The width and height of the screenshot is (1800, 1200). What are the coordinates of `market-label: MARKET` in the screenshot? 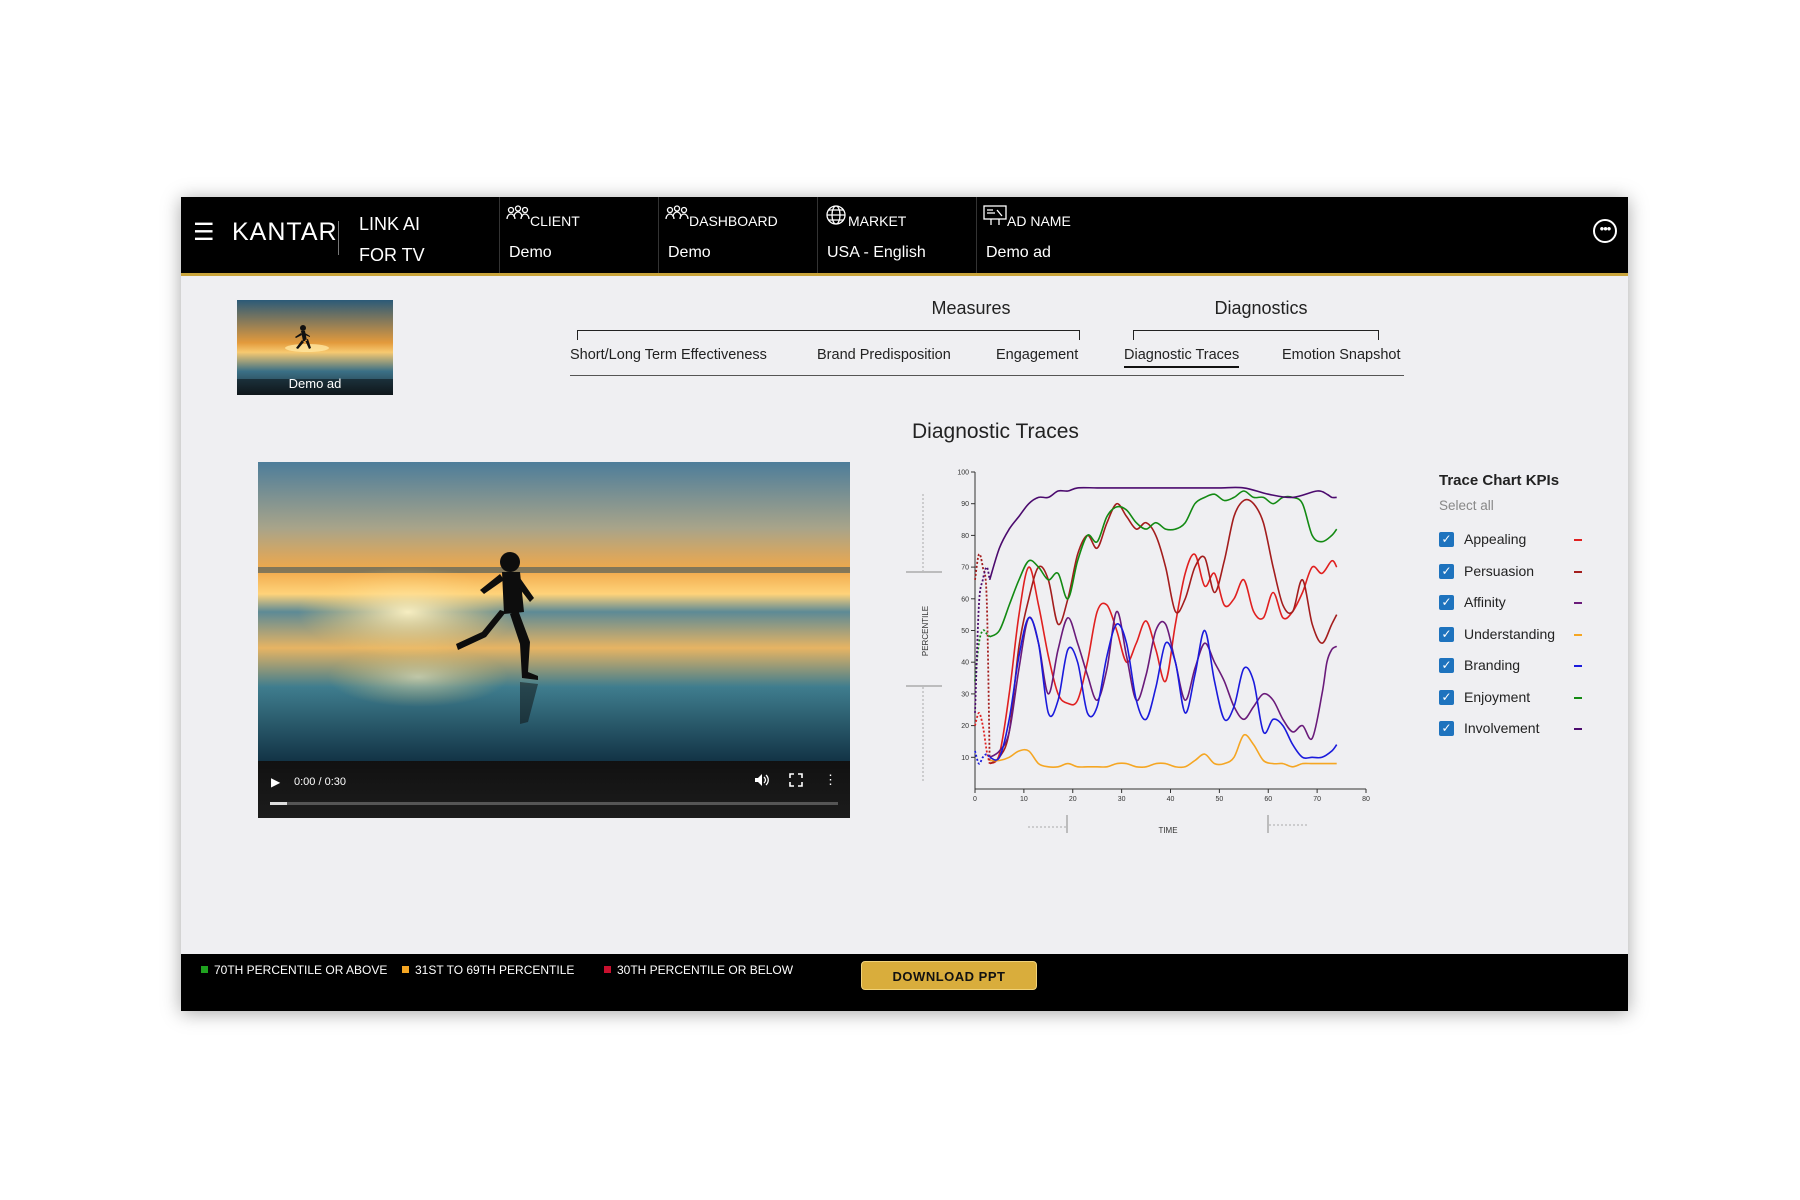 It's located at (877, 221).